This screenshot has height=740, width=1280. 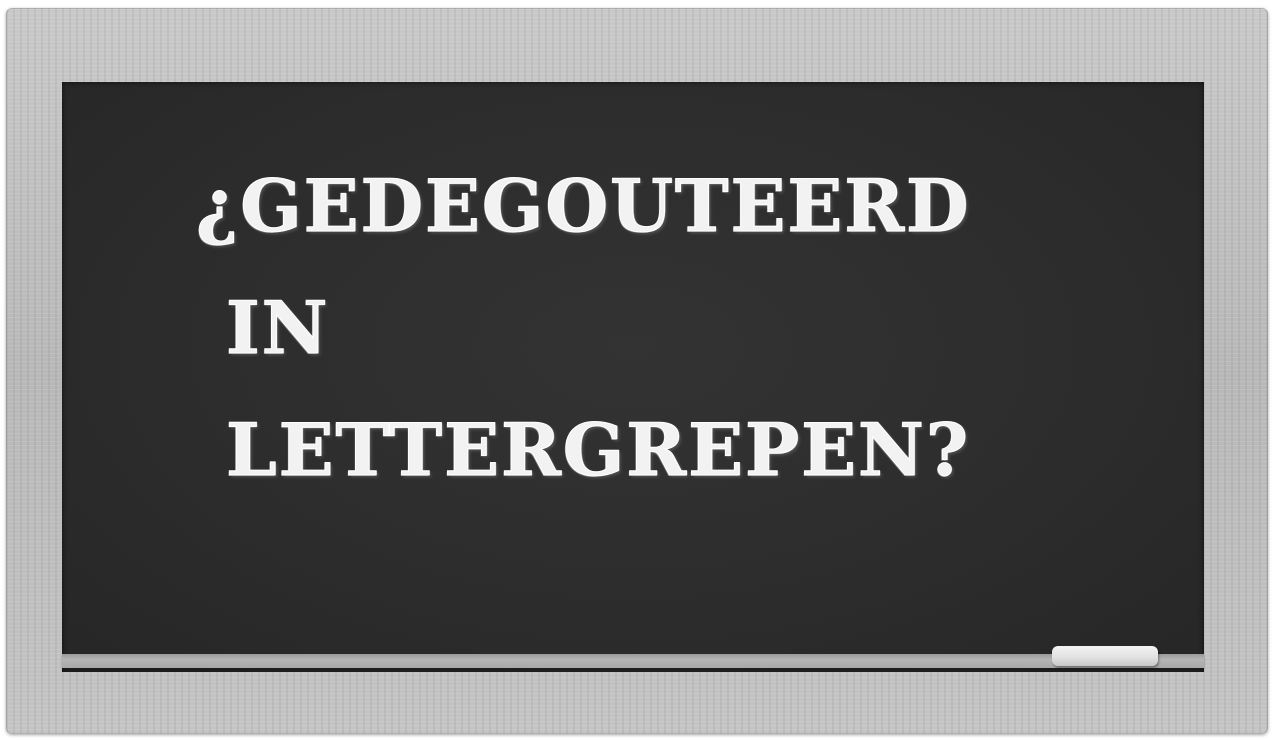 What do you see at coordinates (278, 327) in the screenshot?
I see `chalk-text-line-2: IN` at bounding box center [278, 327].